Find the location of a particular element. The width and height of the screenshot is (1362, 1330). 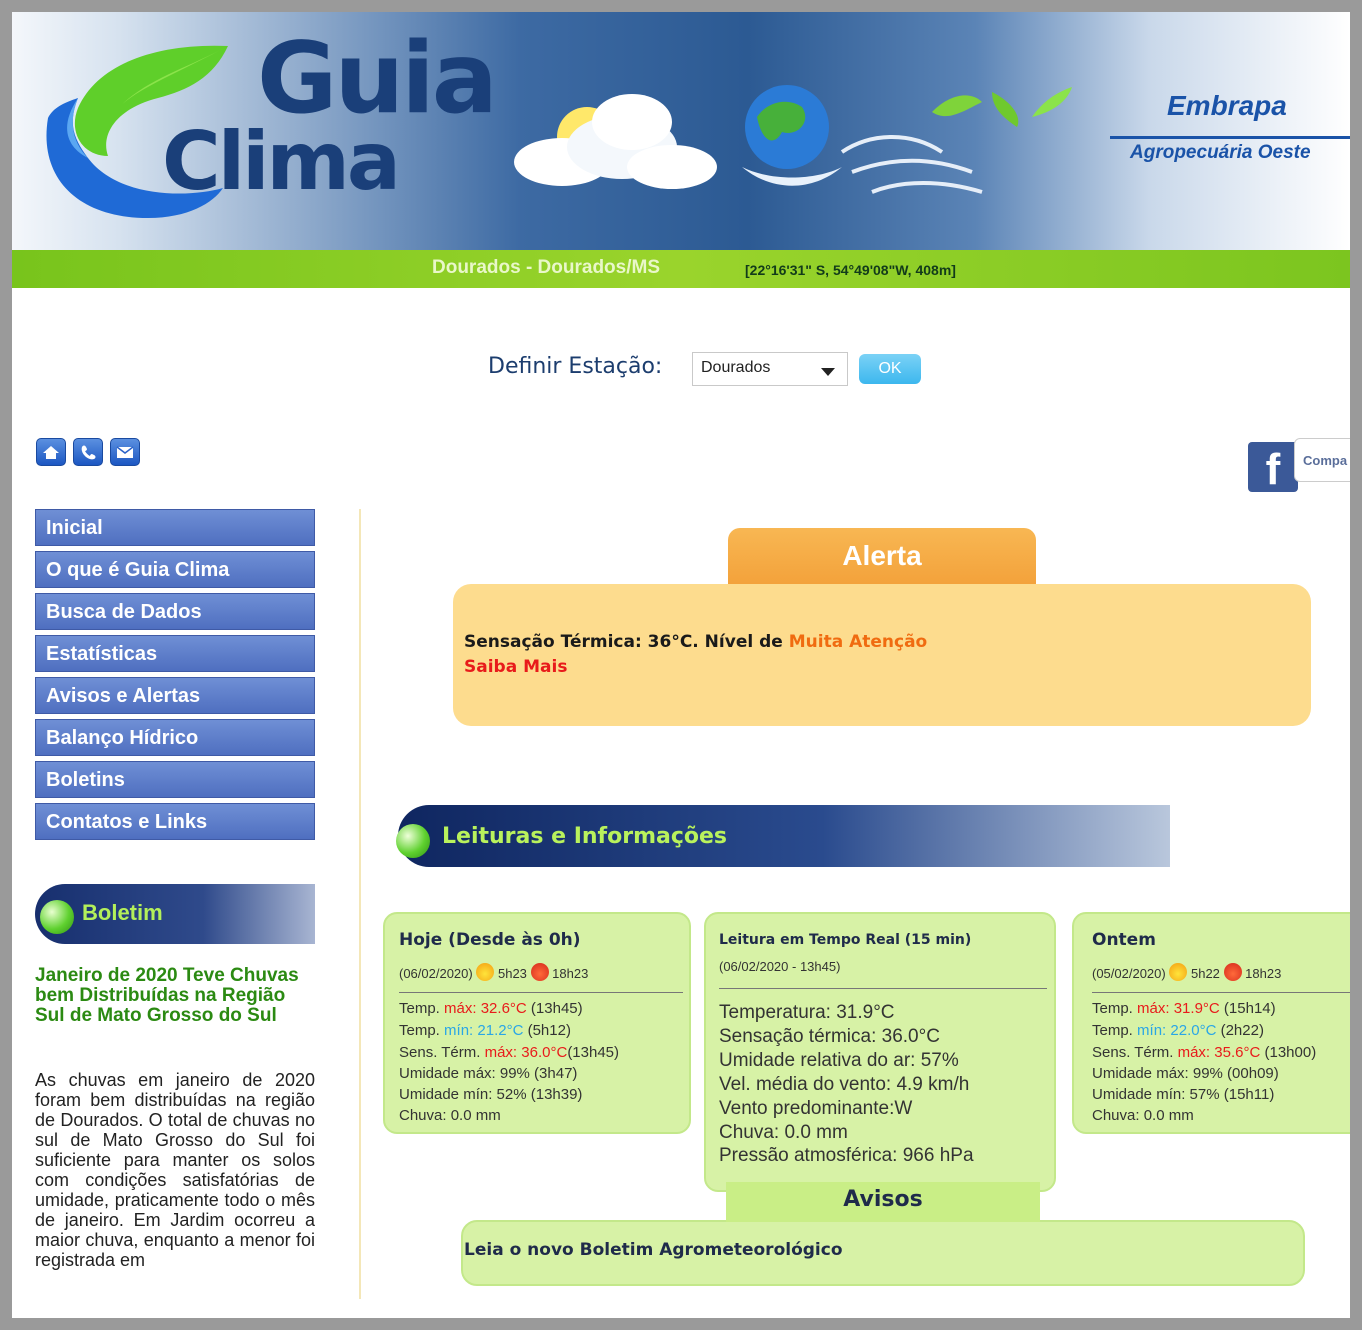

panel-tempo-real-title: Leitura em Tempo Real (15 min) is located at coordinates (845, 940).